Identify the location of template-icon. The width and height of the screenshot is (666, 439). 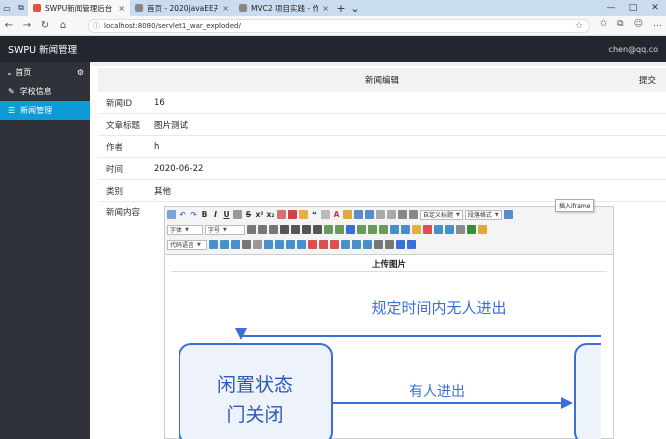
(482, 229).